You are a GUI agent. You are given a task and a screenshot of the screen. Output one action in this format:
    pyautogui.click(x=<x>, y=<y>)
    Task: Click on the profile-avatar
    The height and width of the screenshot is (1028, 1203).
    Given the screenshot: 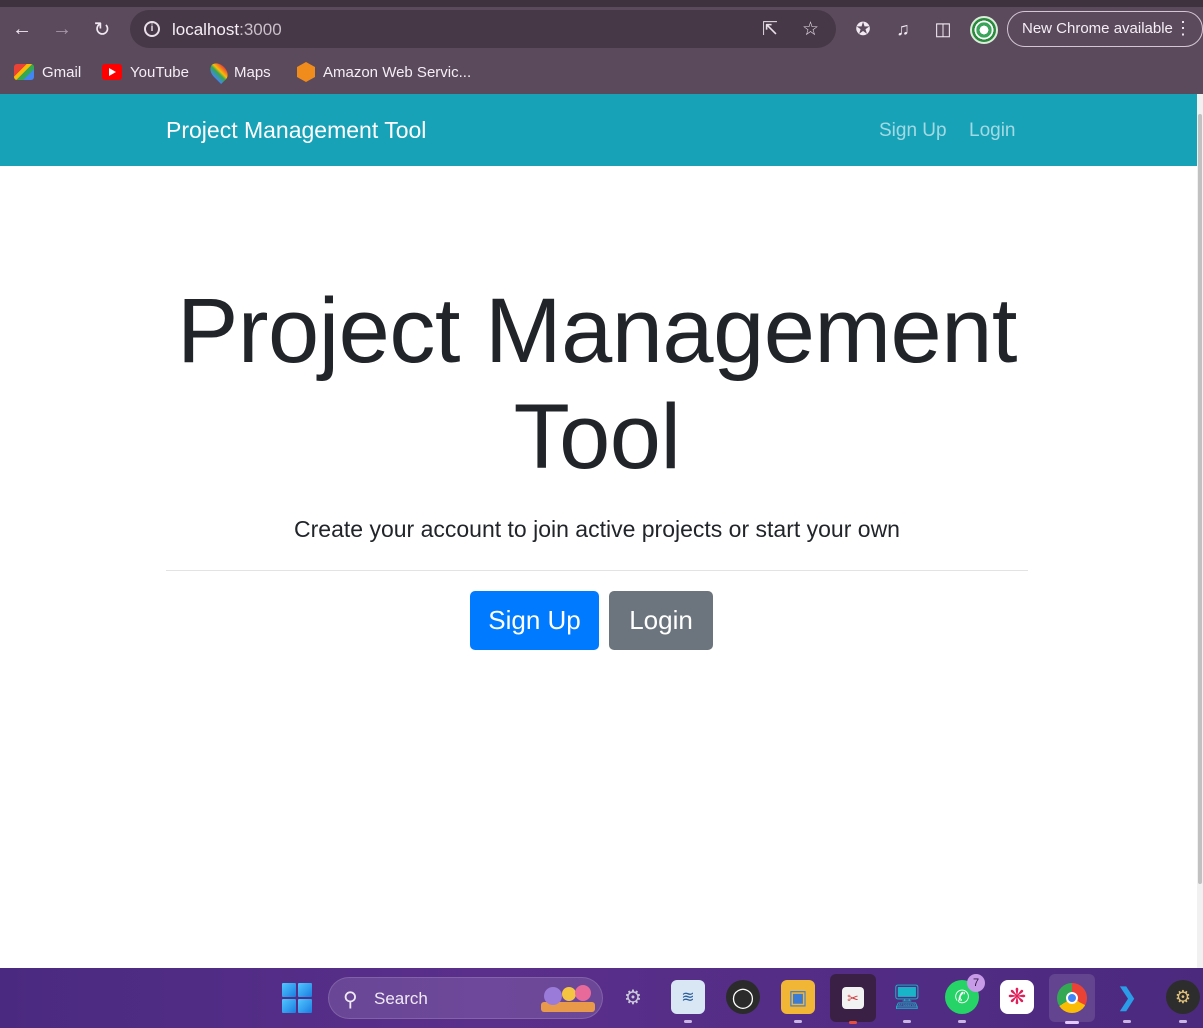 What is the action you would take?
    pyautogui.click(x=984, y=30)
    